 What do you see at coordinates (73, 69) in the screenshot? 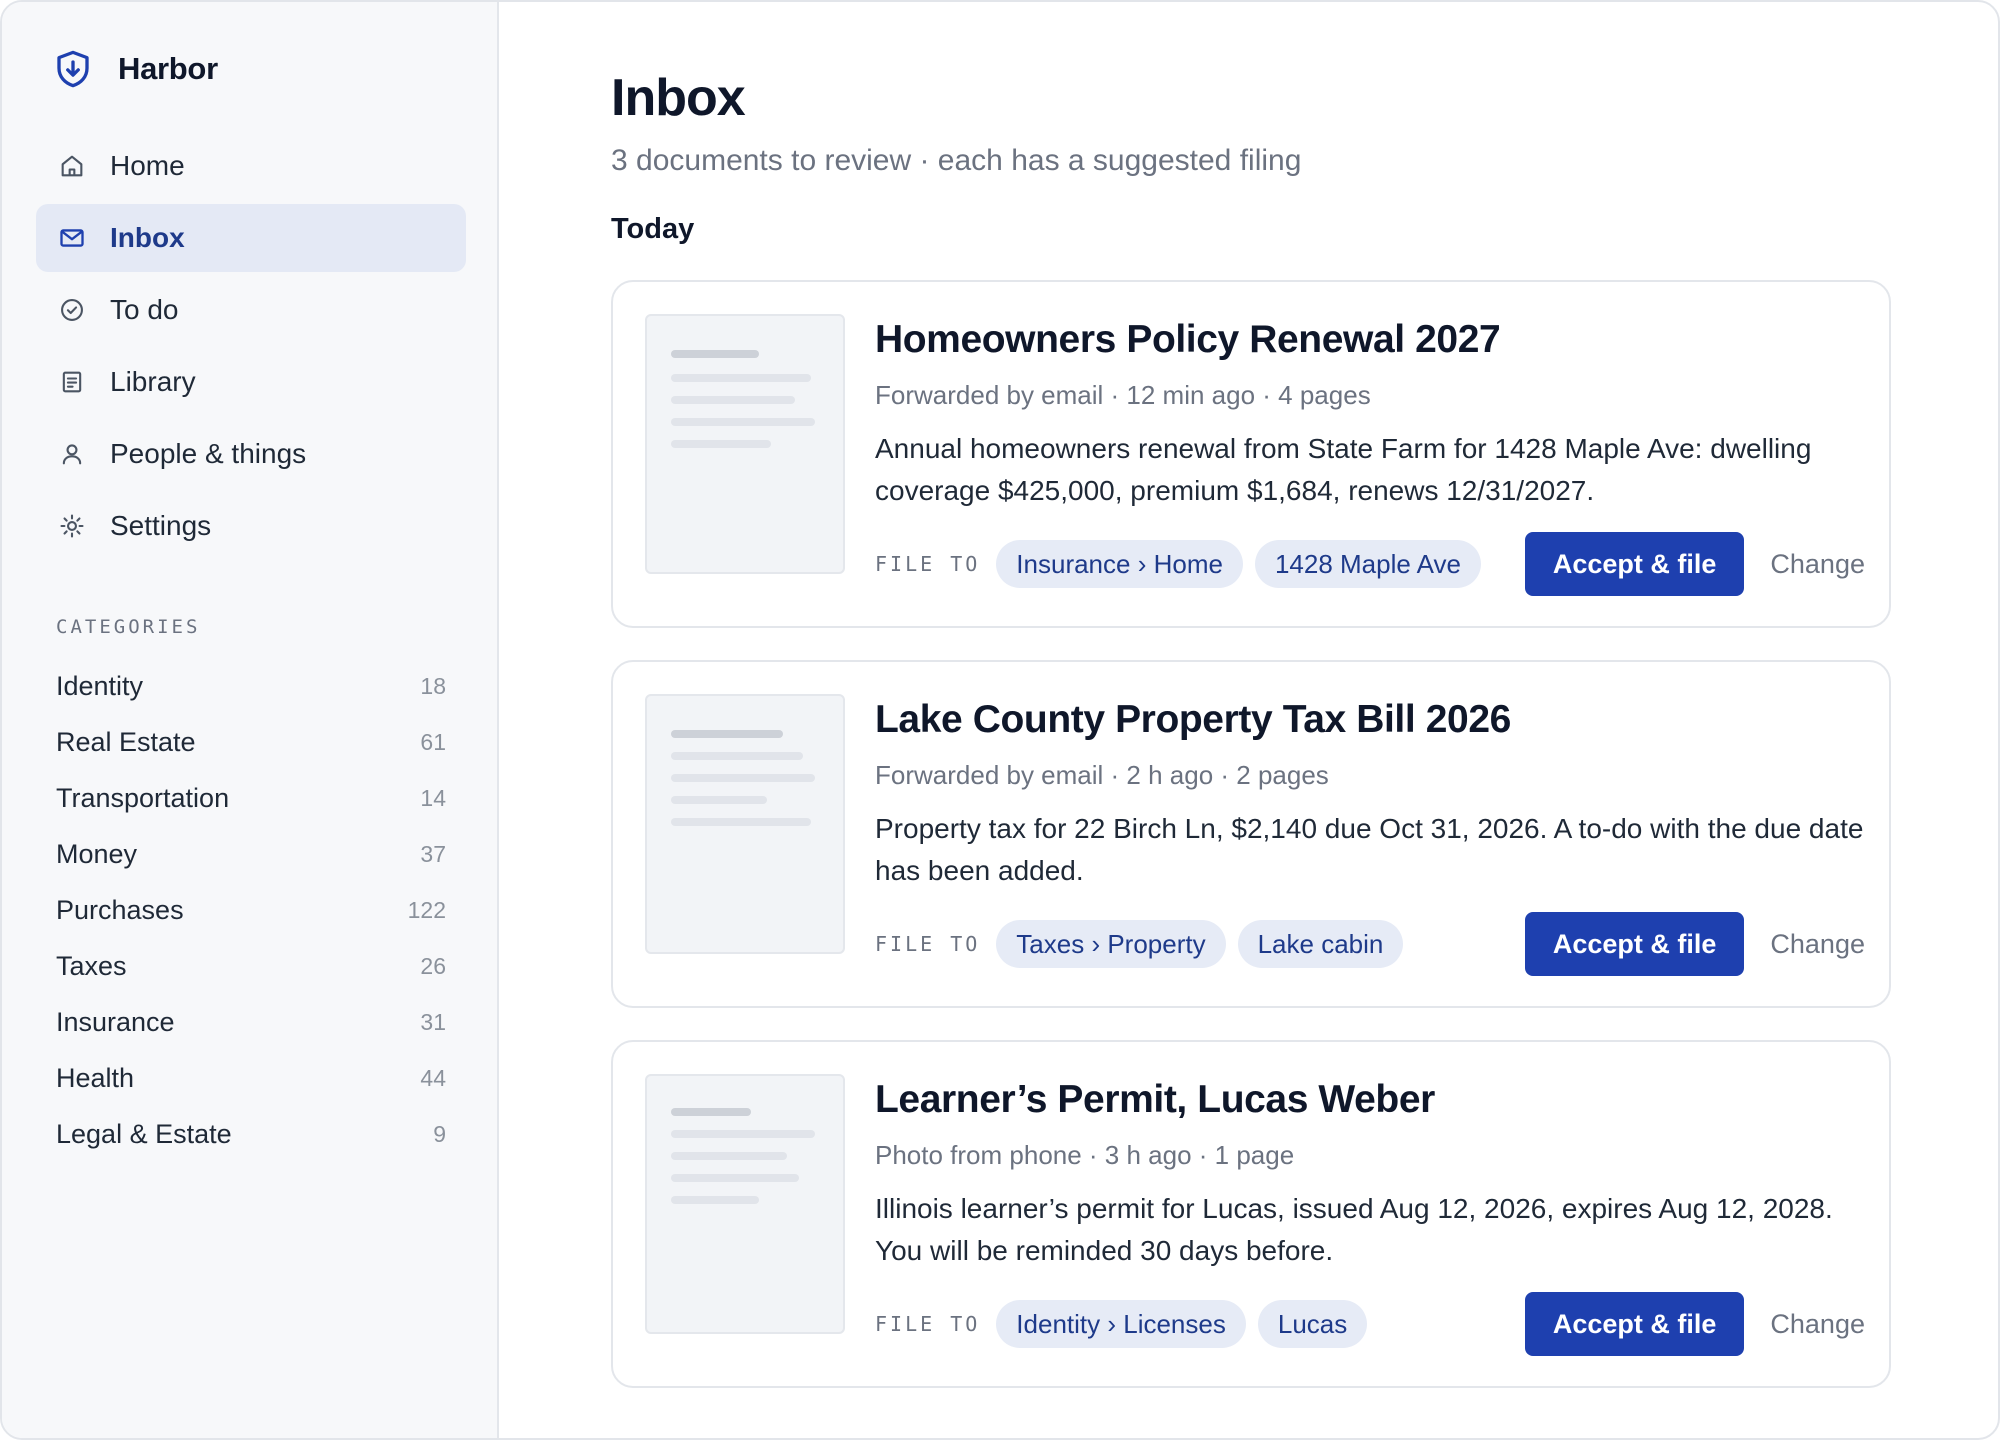
I see `shield-download-icon` at bounding box center [73, 69].